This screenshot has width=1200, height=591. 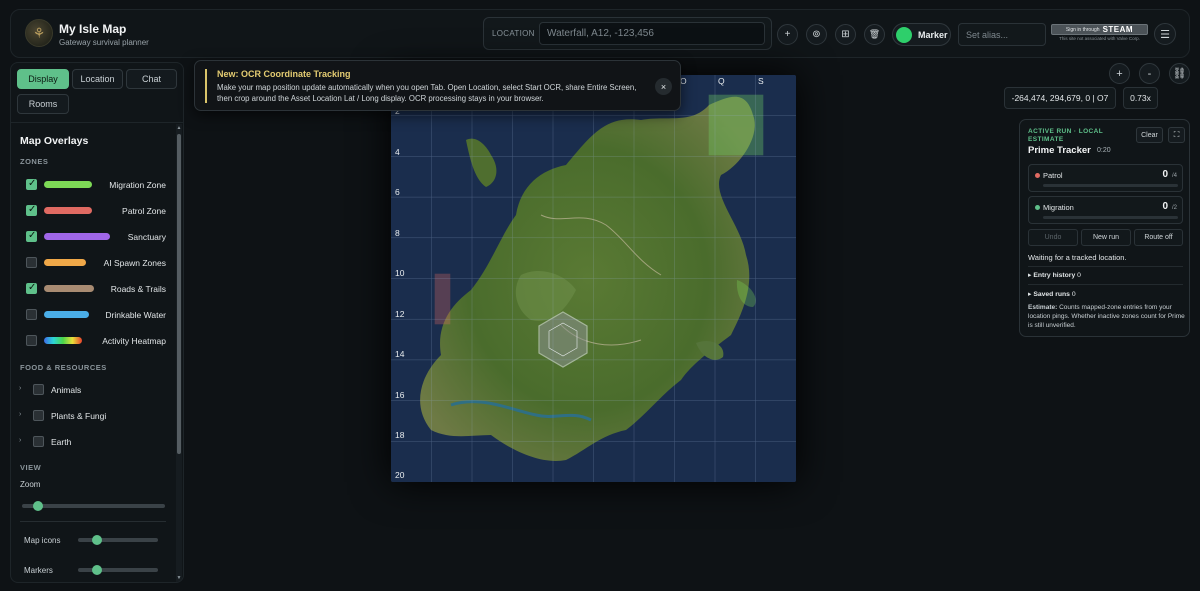 I want to click on overlay-ai-spawn-zones: AI Spawn Zones, so click(x=96, y=263).